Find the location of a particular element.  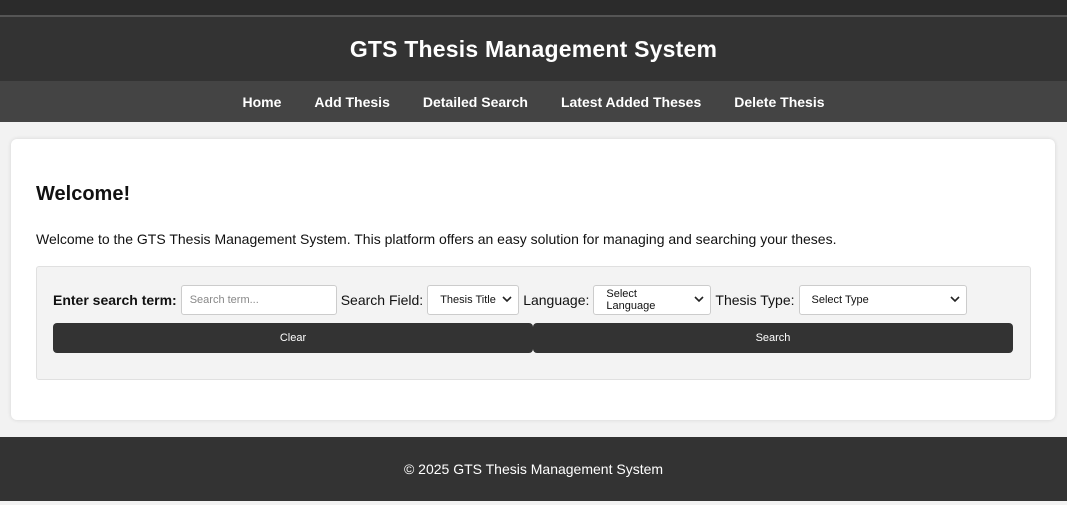

footer-copyright: © 2025 GTS Thesis Management System is located at coordinates (533, 469).